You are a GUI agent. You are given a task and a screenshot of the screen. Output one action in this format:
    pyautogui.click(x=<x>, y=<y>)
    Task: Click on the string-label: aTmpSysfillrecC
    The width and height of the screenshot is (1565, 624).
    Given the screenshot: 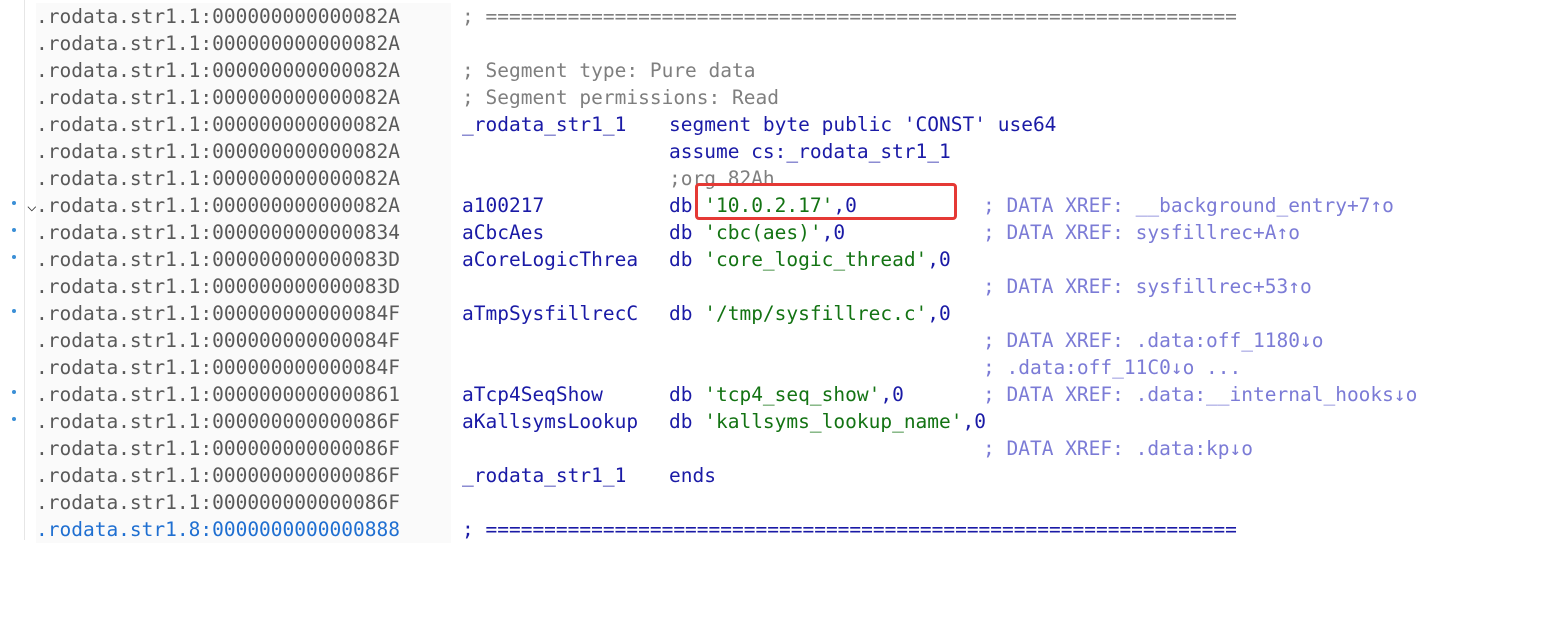 What is the action you would take?
    pyautogui.click(x=550, y=313)
    